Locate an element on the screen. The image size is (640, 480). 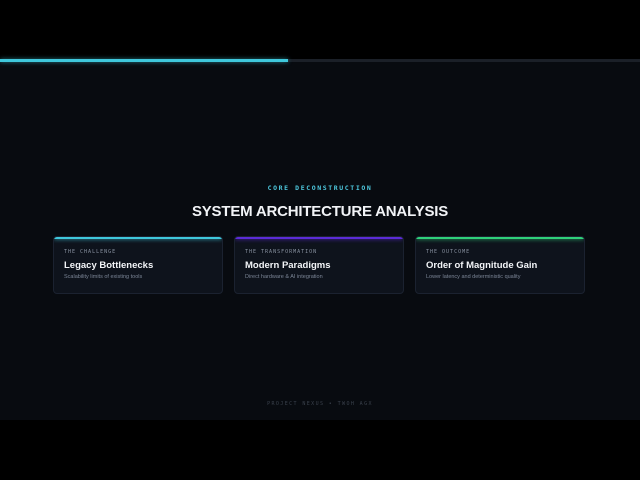
slide-title: SYSTEM ARCHITECTURE ANALYSIS is located at coordinates (320, 211).